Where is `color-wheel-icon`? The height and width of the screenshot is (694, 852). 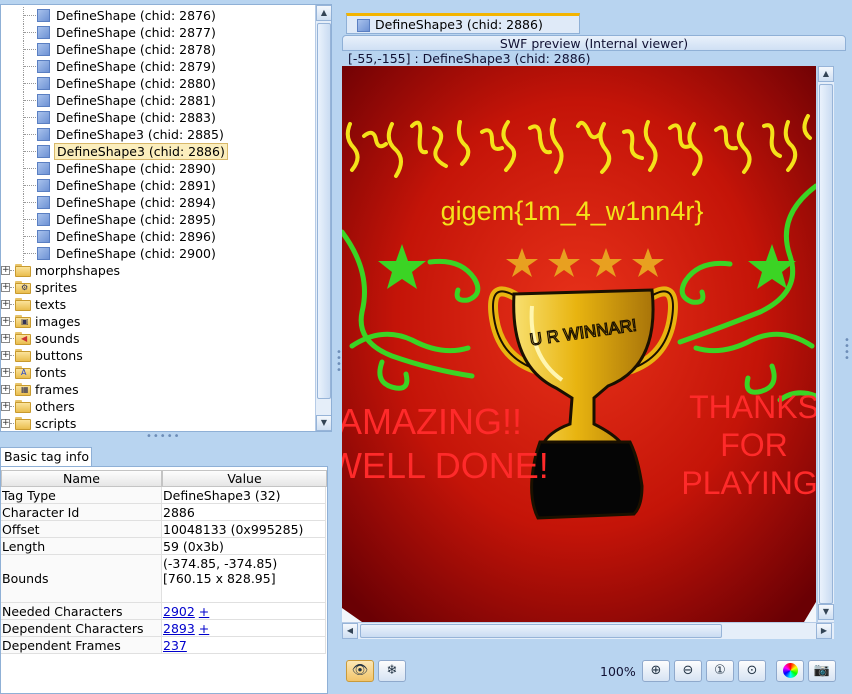
color-wheel-icon is located at coordinates (790, 671).